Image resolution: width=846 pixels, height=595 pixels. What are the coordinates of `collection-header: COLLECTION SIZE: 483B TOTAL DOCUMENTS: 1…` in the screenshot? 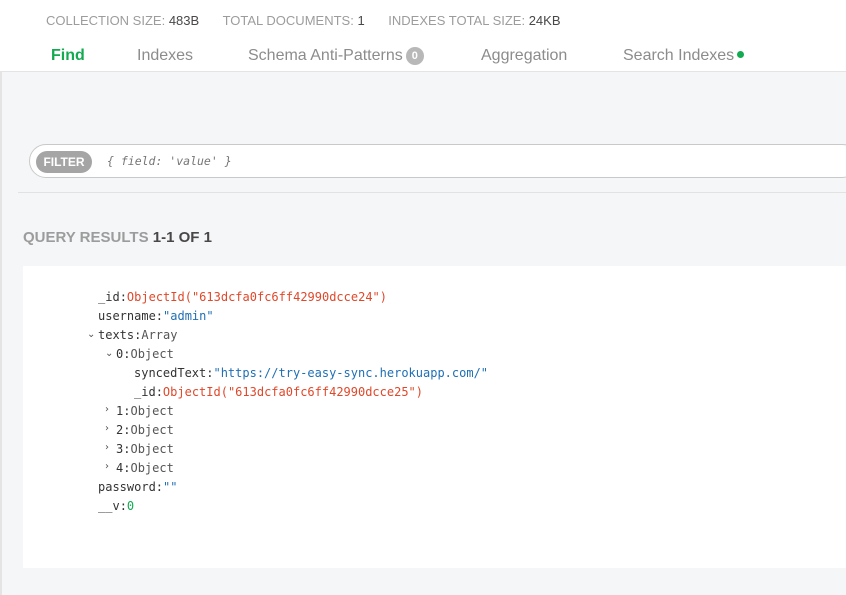 It's located at (423, 36).